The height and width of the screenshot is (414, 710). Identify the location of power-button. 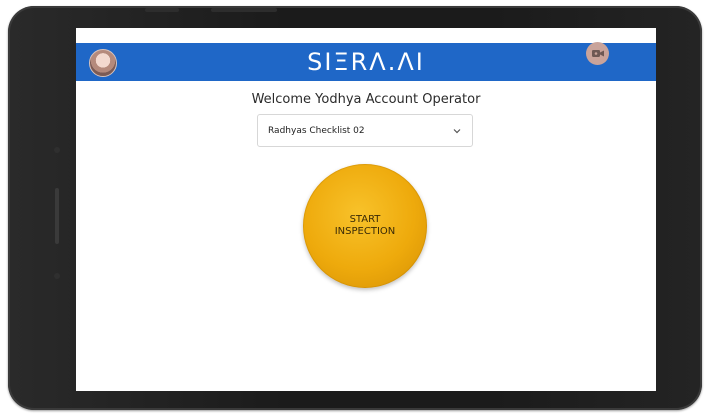
(244, 10).